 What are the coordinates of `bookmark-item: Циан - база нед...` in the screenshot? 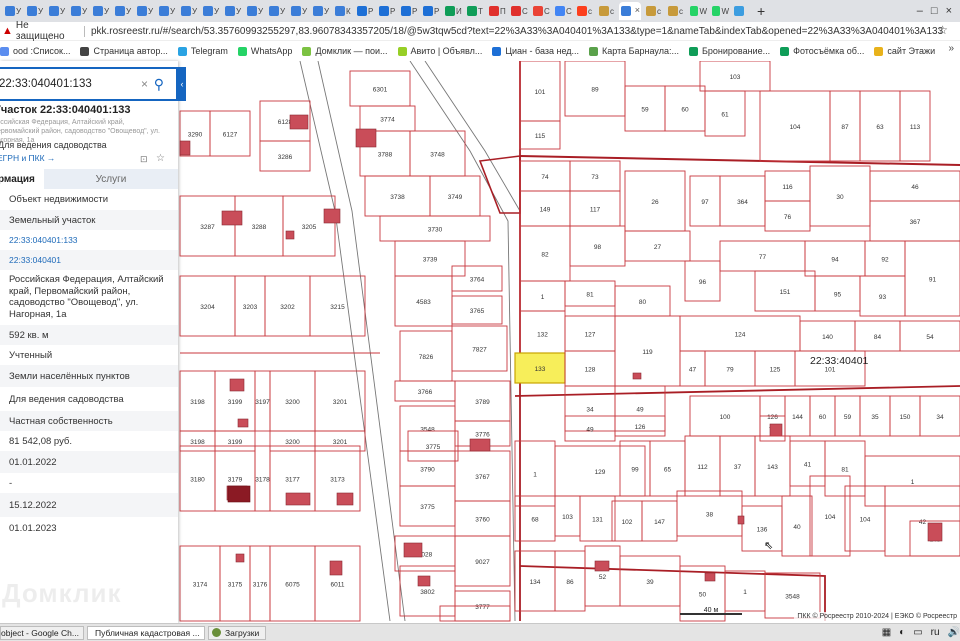 It's located at (535, 51).